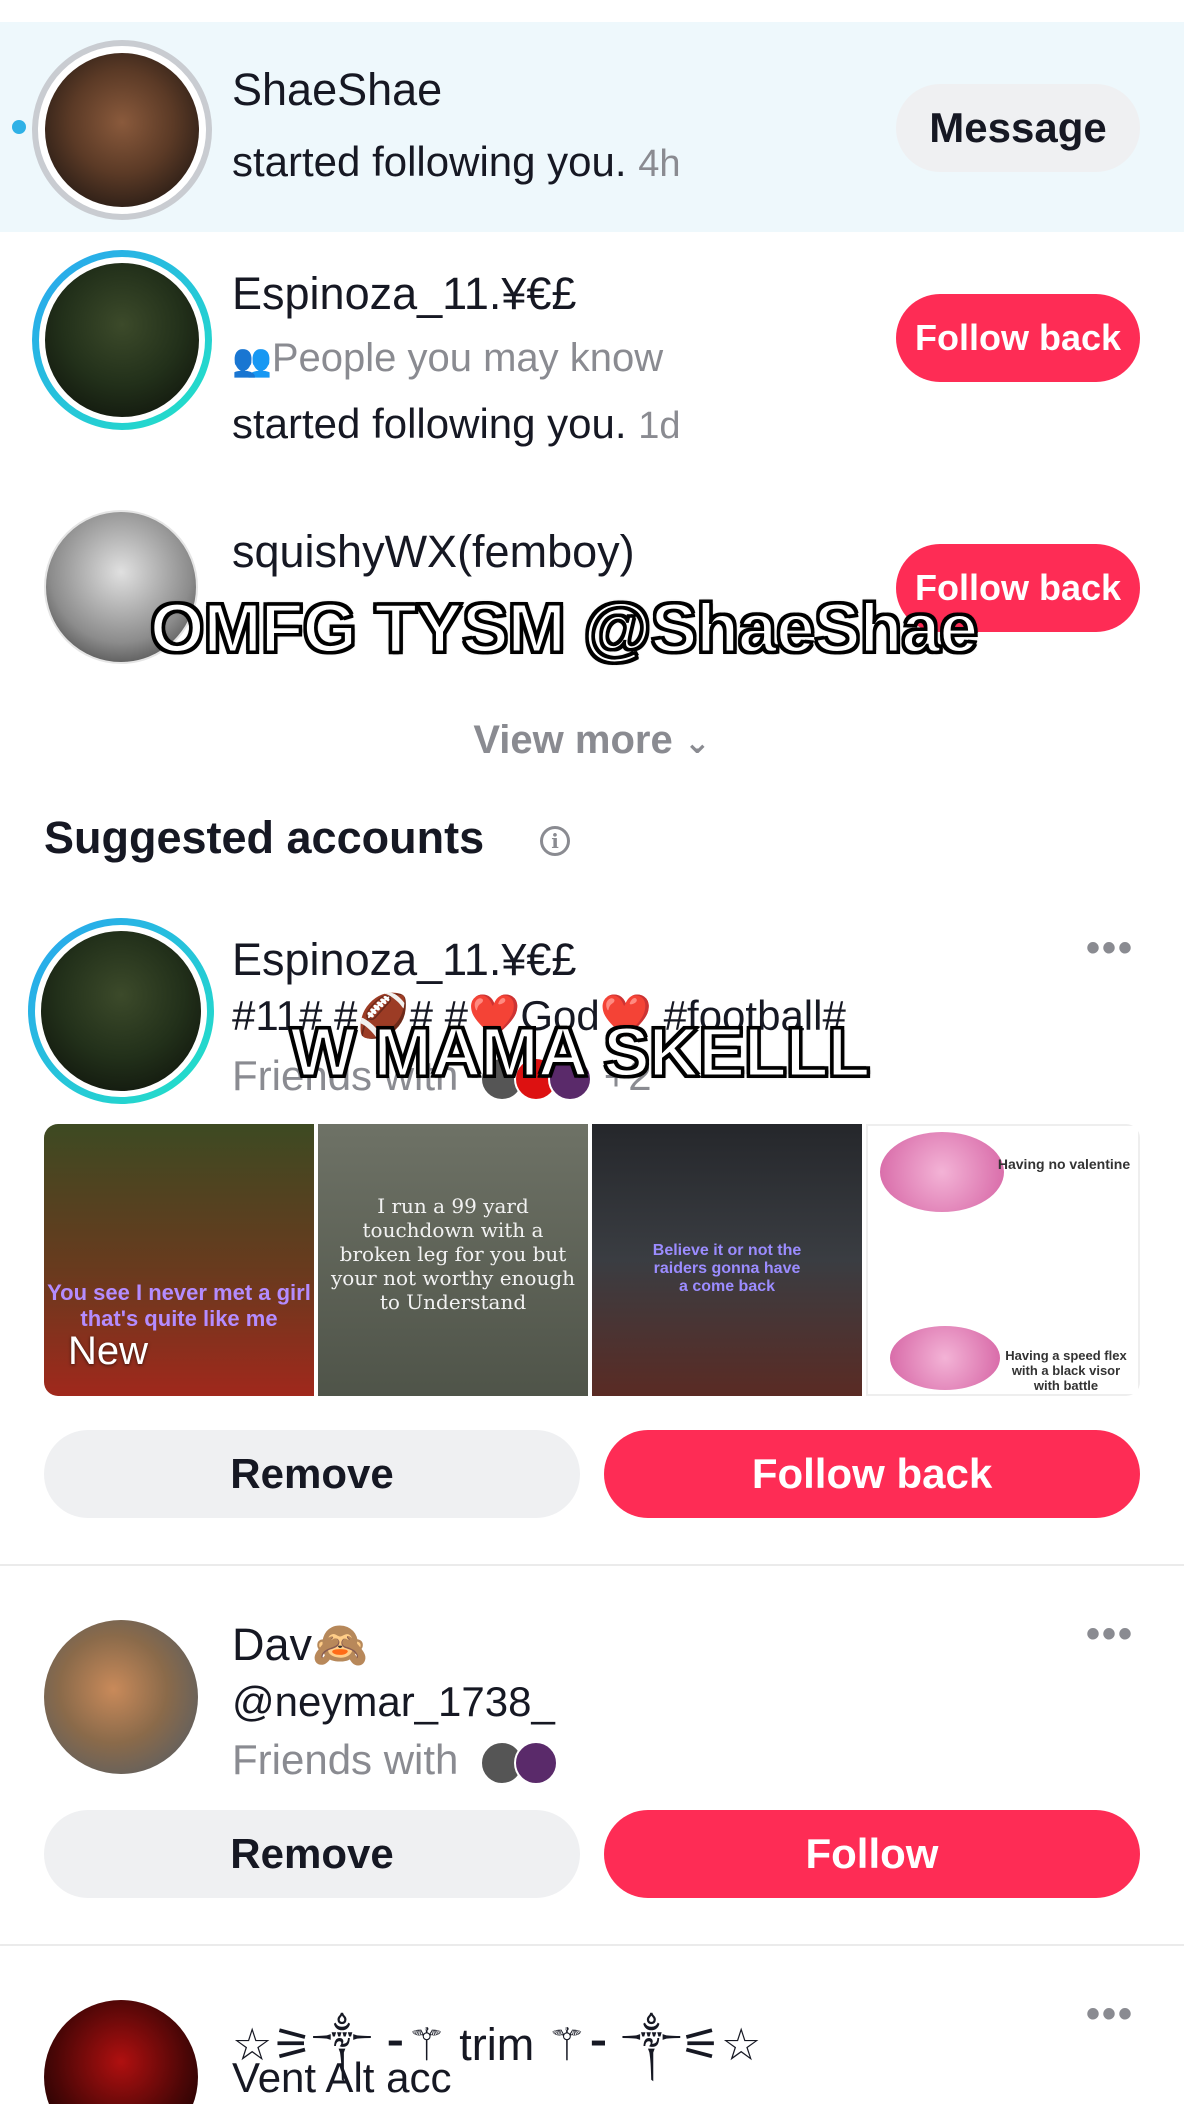  I want to click on chevron-down-icon: ⌄, so click(697, 742).